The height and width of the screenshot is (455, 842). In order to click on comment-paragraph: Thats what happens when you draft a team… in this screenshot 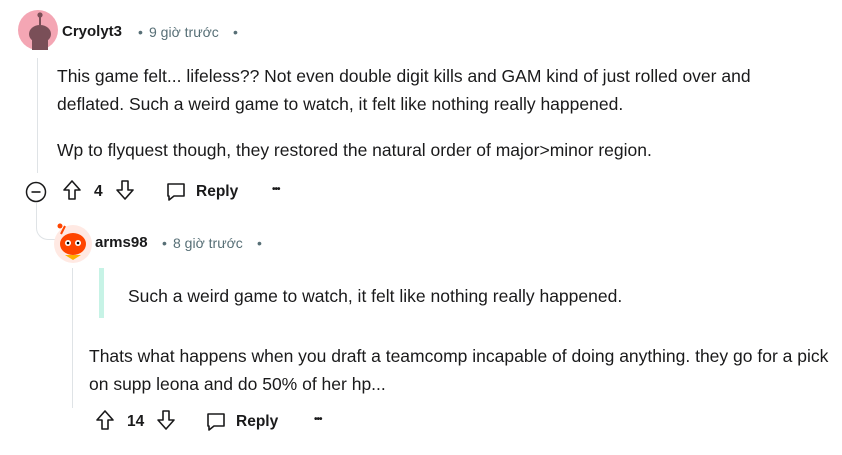, I will do `click(459, 370)`.